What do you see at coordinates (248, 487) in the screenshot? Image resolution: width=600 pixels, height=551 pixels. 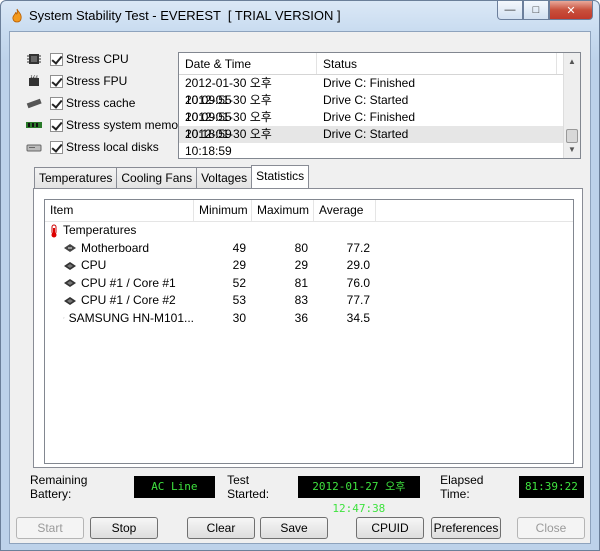 I see `test-started-label: Test Started:` at bounding box center [248, 487].